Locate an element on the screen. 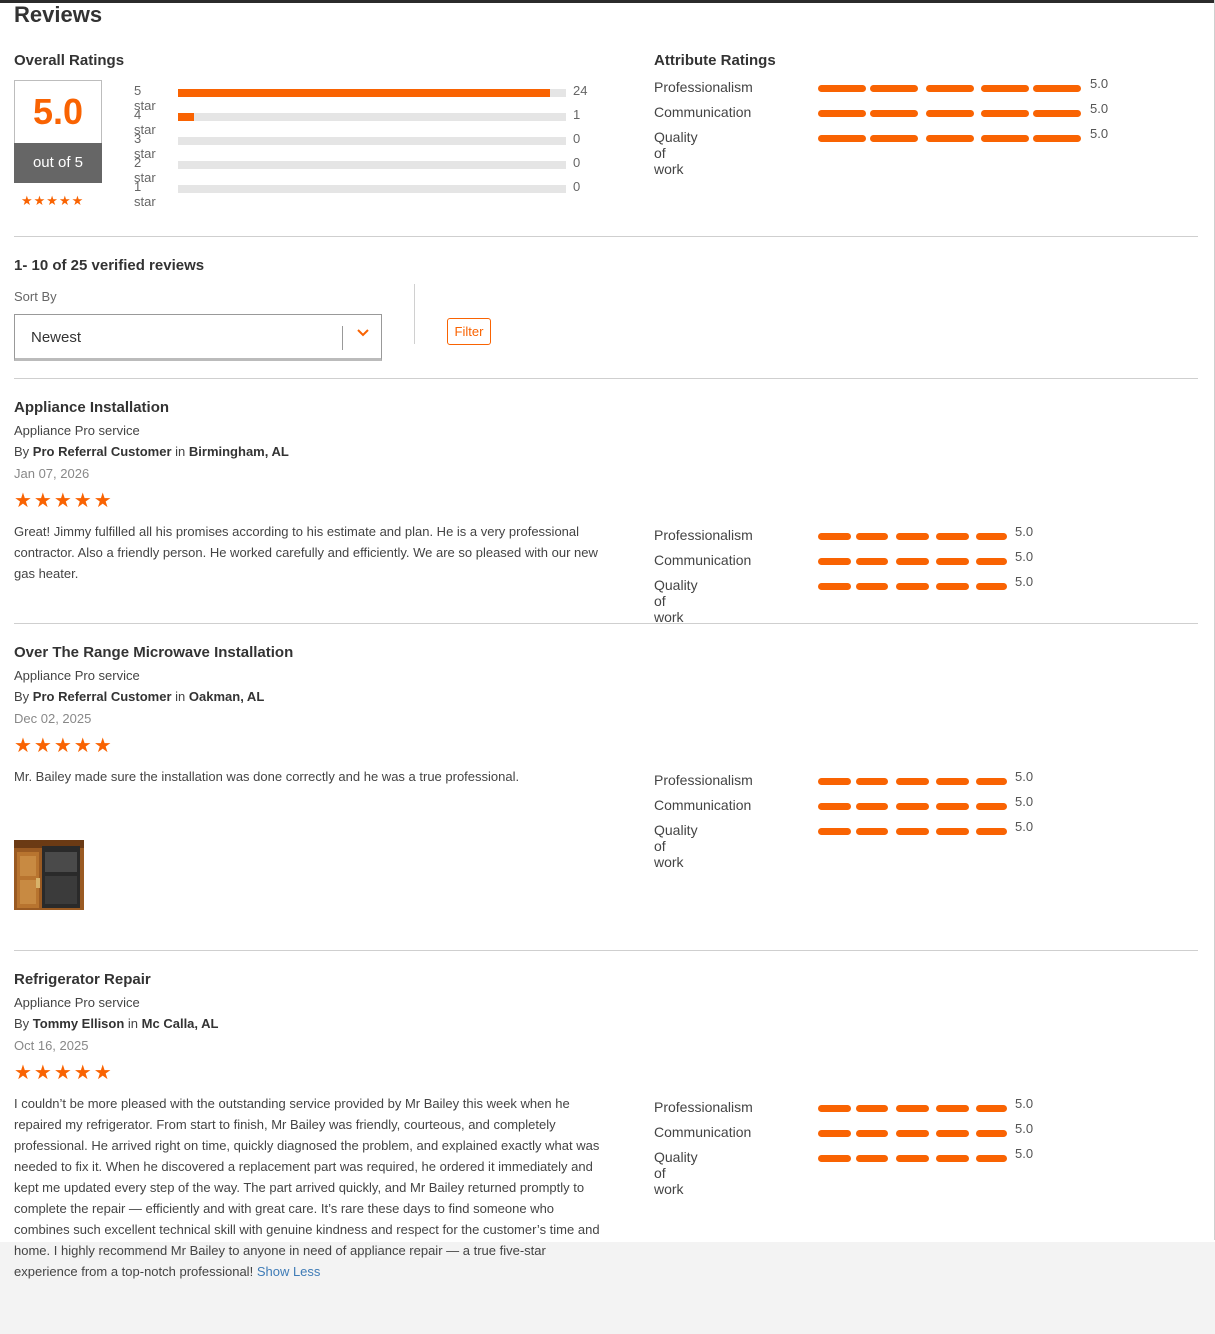 The width and height of the screenshot is (1215, 1334). sort-label: Sort By is located at coordinates (35, 296).